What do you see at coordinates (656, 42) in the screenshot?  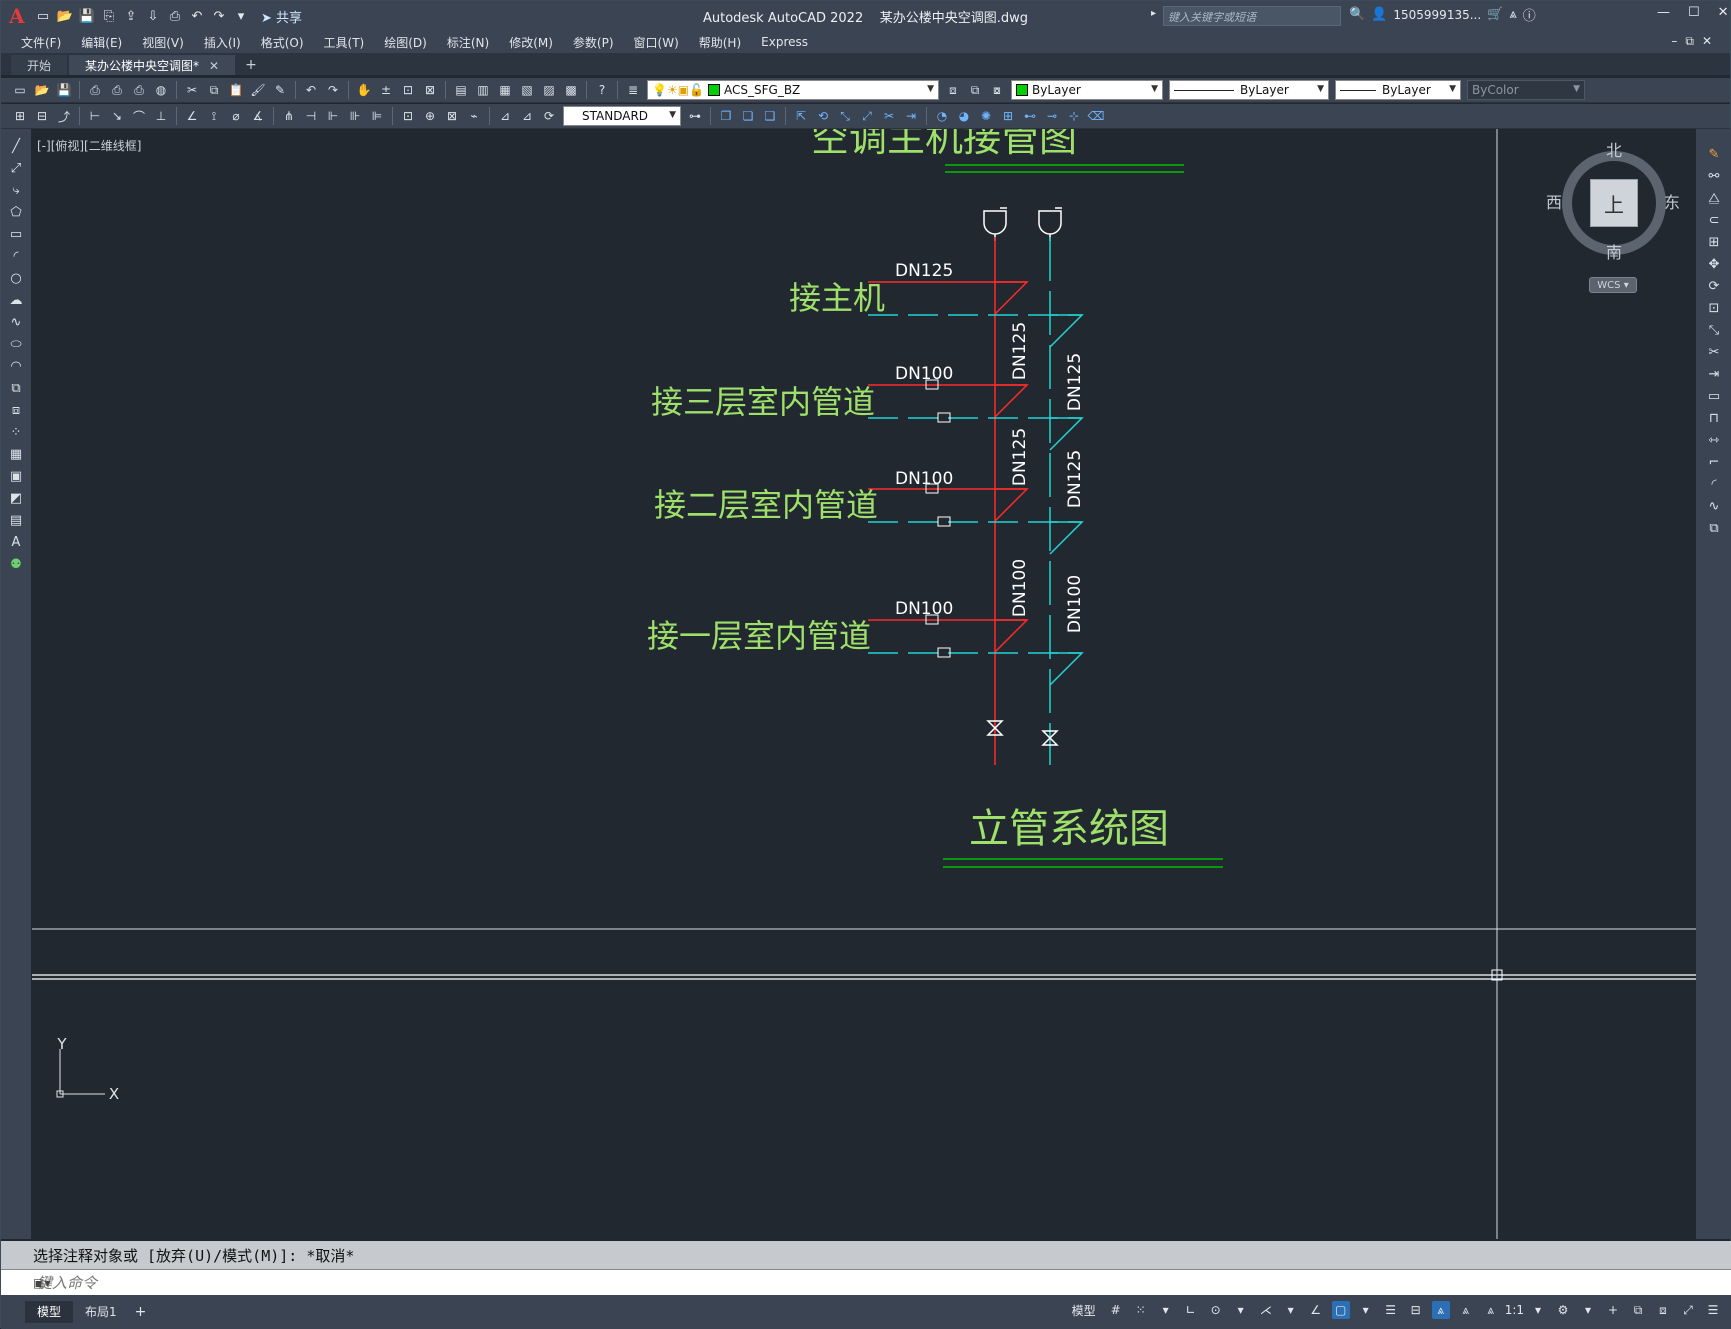 I see `menu-window: 窗口(W)` at bounding box center [656, 42].